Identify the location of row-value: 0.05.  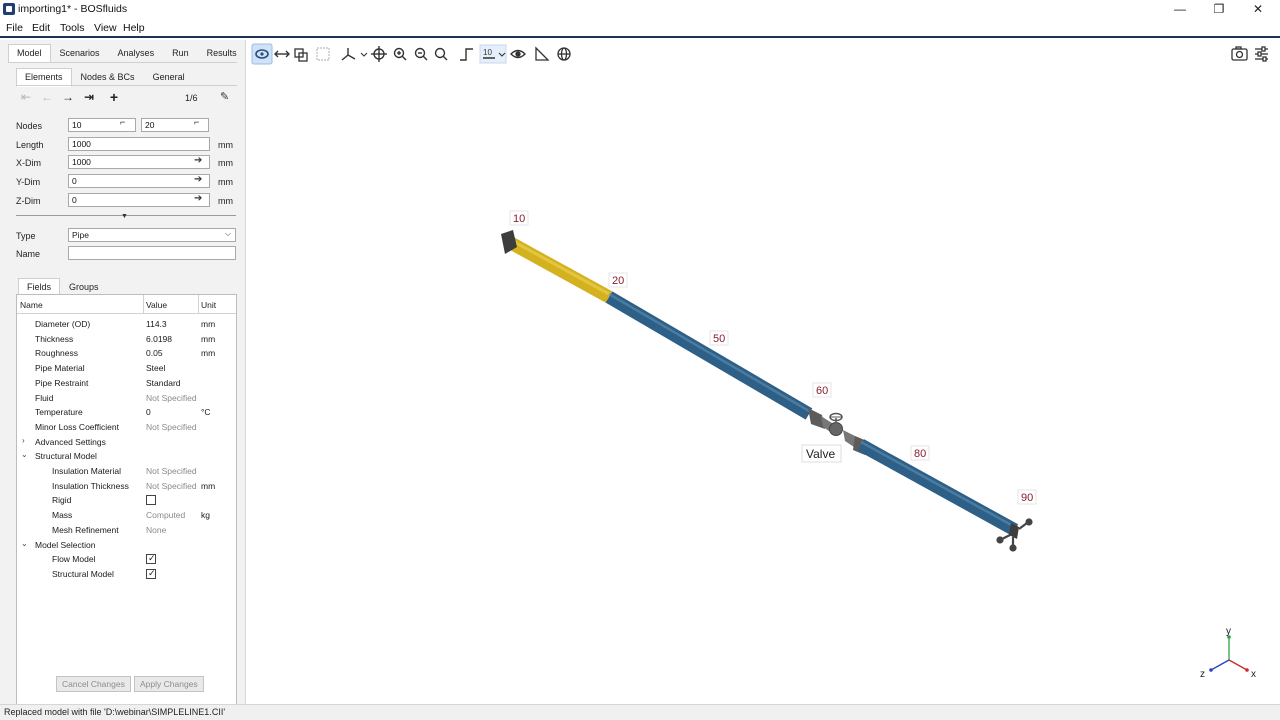
(154, 353).